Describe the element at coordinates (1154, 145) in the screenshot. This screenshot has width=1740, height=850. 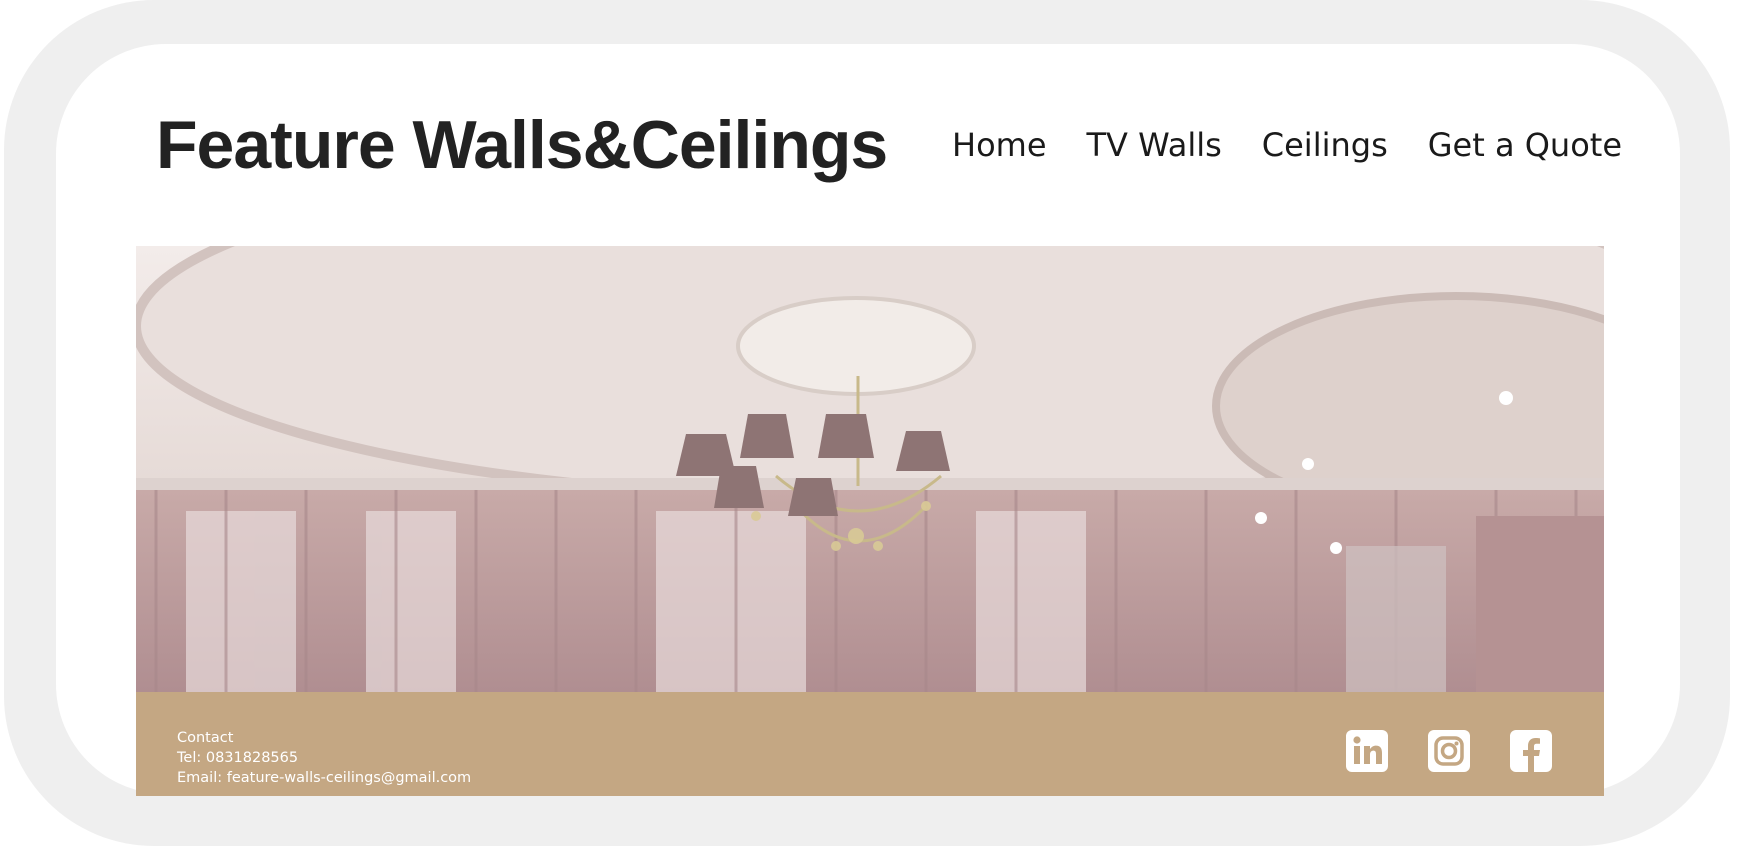
I see `nav-tv-walls: TV Walls` at that location.